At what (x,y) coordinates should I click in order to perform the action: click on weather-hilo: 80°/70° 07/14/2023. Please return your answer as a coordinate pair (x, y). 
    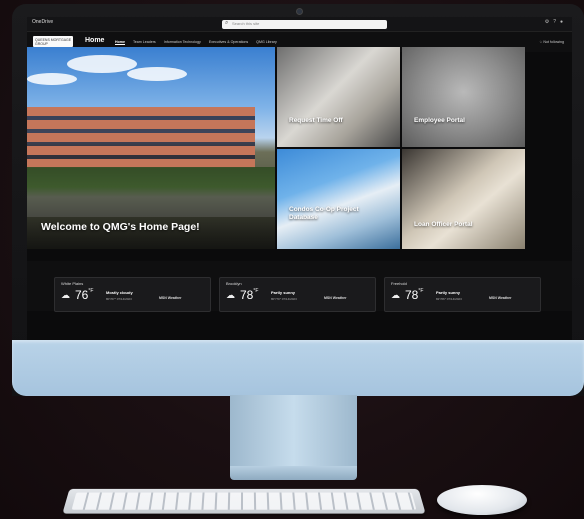
    Looking at the image, I should click on (284, 299).